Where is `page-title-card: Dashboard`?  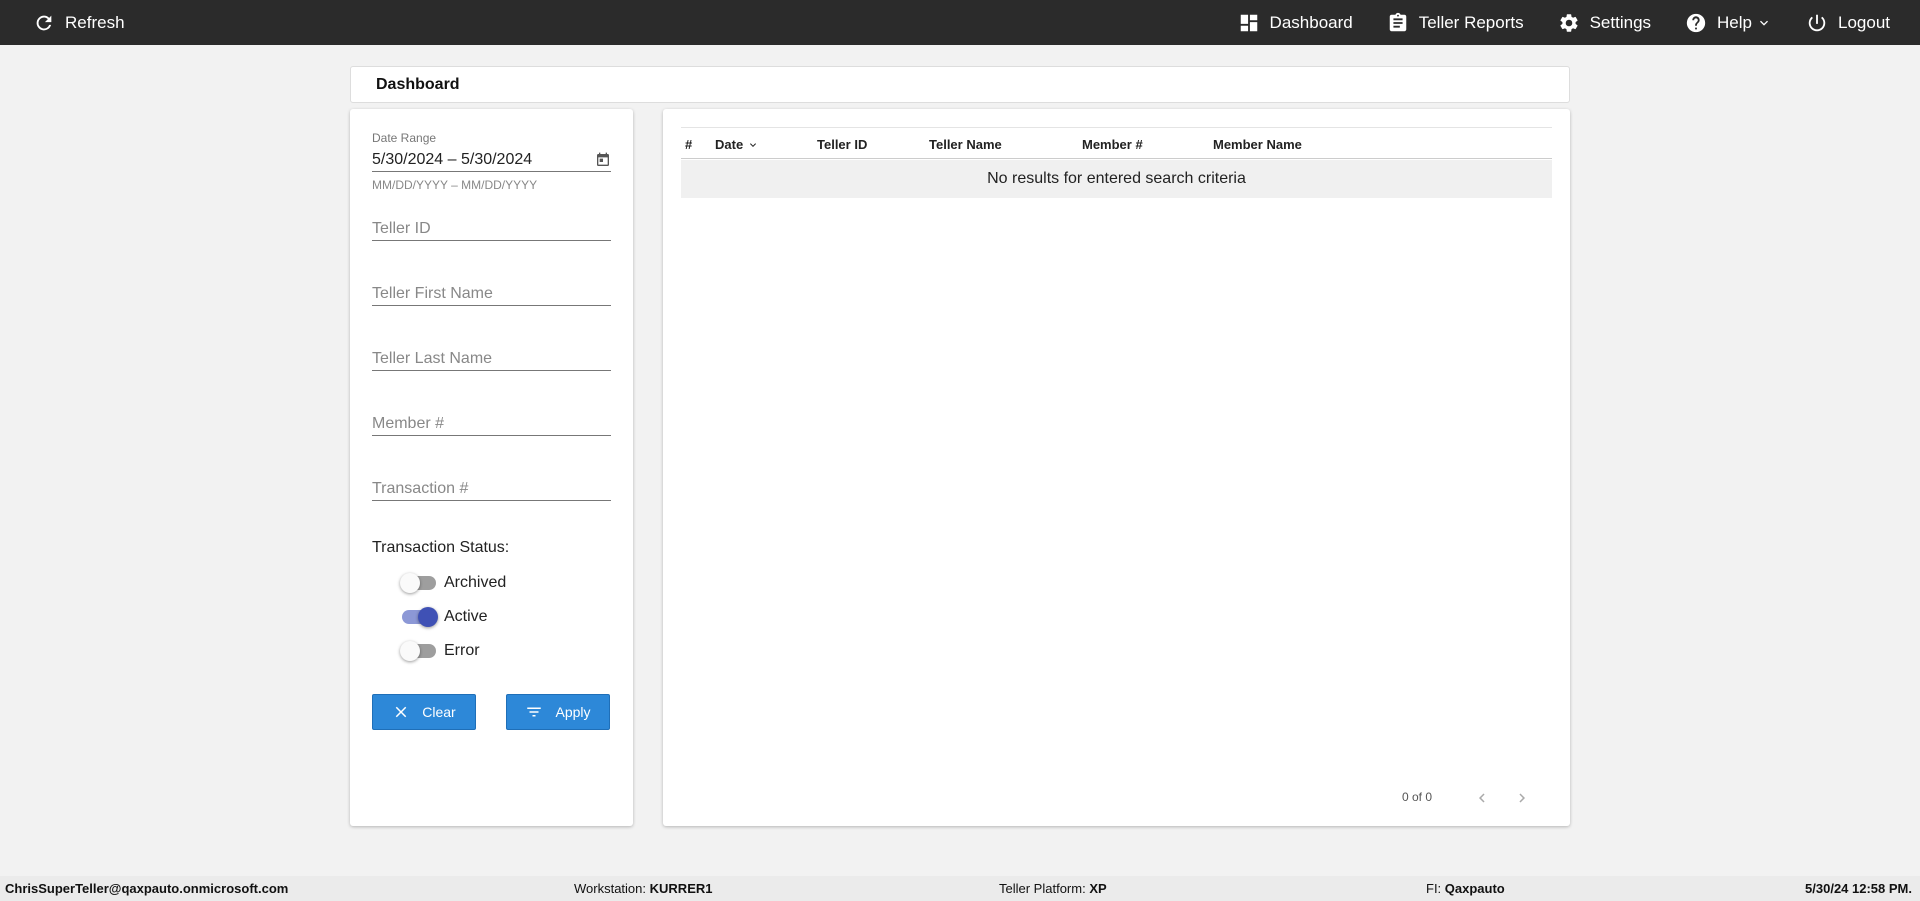
page-title-card: Dashboard is located at coordinates (960, 84).